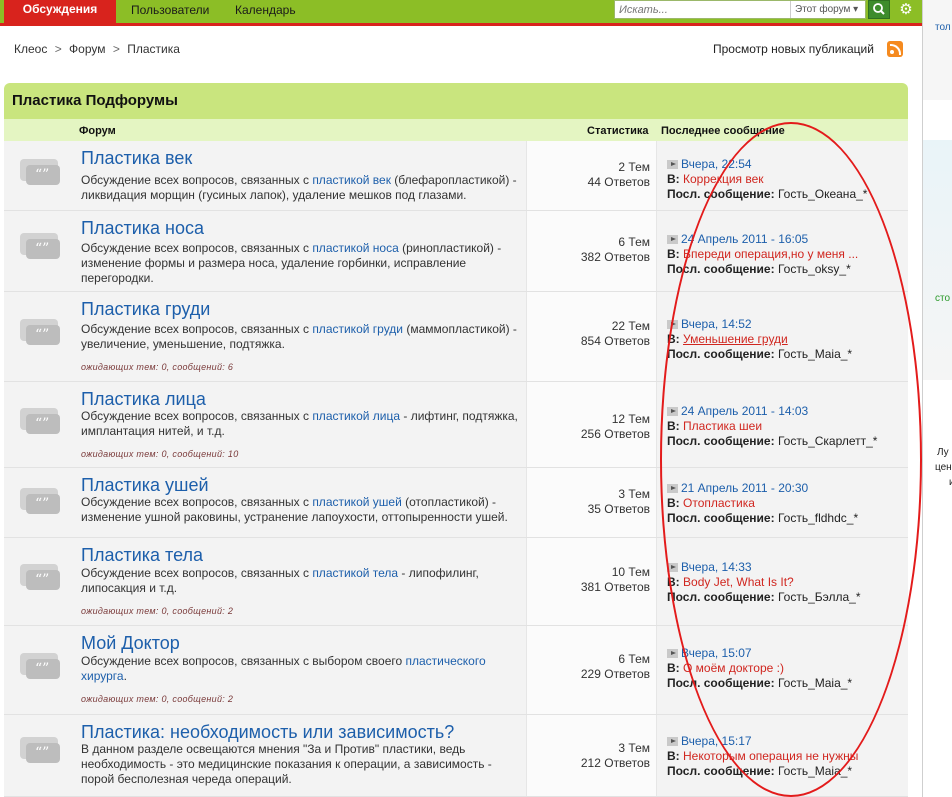 The width and height of the screenshot is (952, 797). What do you see at coordinates (615, 257) in the screenshot?
I see `reply-count: 382 Ответов` at bounding box center [615, 257].